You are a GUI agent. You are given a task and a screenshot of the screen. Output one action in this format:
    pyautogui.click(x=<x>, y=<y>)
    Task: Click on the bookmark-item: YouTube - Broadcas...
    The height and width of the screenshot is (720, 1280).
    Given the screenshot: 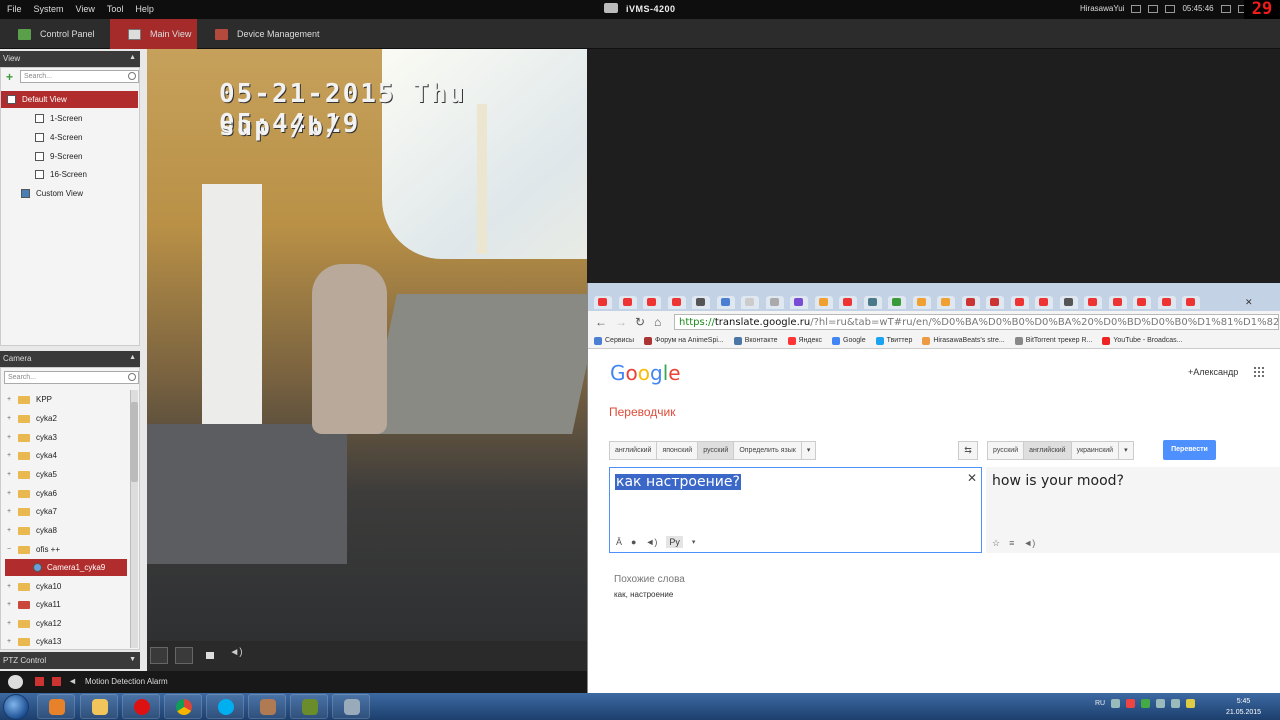 What is the action you would take?
    pyautogui.click(x=1142, y=340)
    